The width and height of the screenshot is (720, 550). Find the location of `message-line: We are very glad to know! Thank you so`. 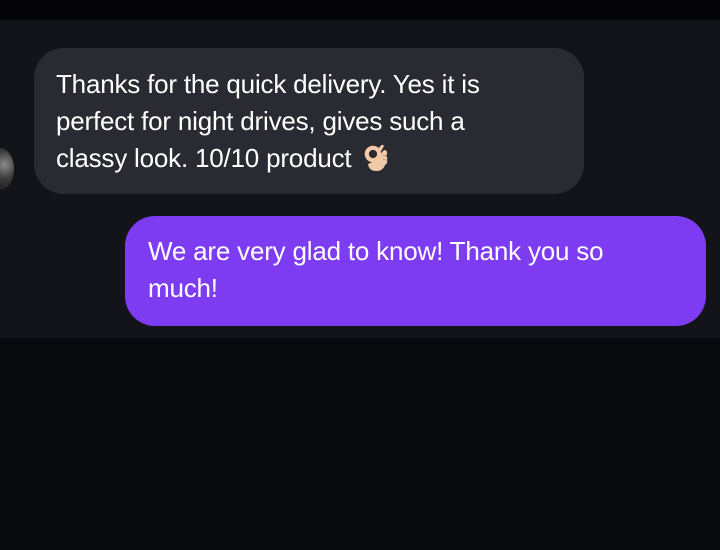

message-line: We are very glad to know! Thank you so is located at coordinates (376, 251).